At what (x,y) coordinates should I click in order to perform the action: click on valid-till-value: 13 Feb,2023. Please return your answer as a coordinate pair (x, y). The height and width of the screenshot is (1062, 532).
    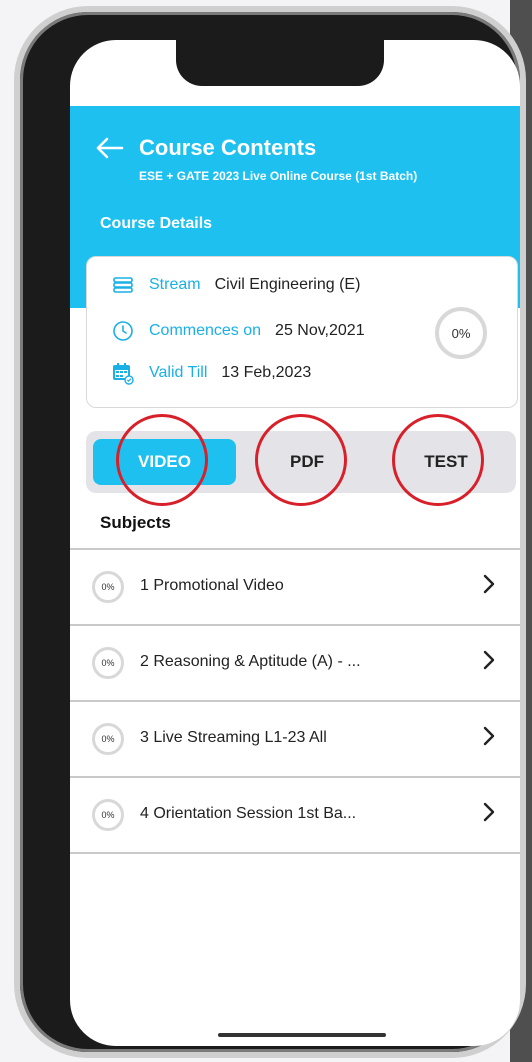
    Looking at the image, I should click on (266, 372).